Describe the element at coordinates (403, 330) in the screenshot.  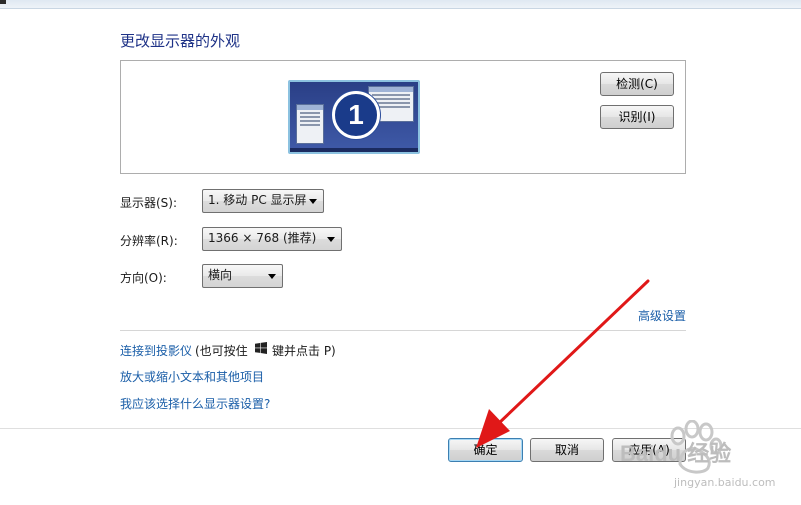
I see `section-divider` at that location.